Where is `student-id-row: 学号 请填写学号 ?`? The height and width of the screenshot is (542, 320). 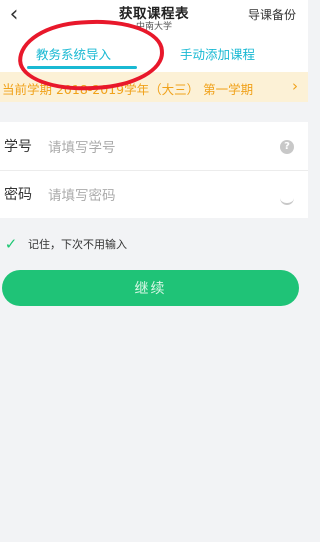
student-id-row: 学号 请填写学号 ? is located at coordinates (154, 146).